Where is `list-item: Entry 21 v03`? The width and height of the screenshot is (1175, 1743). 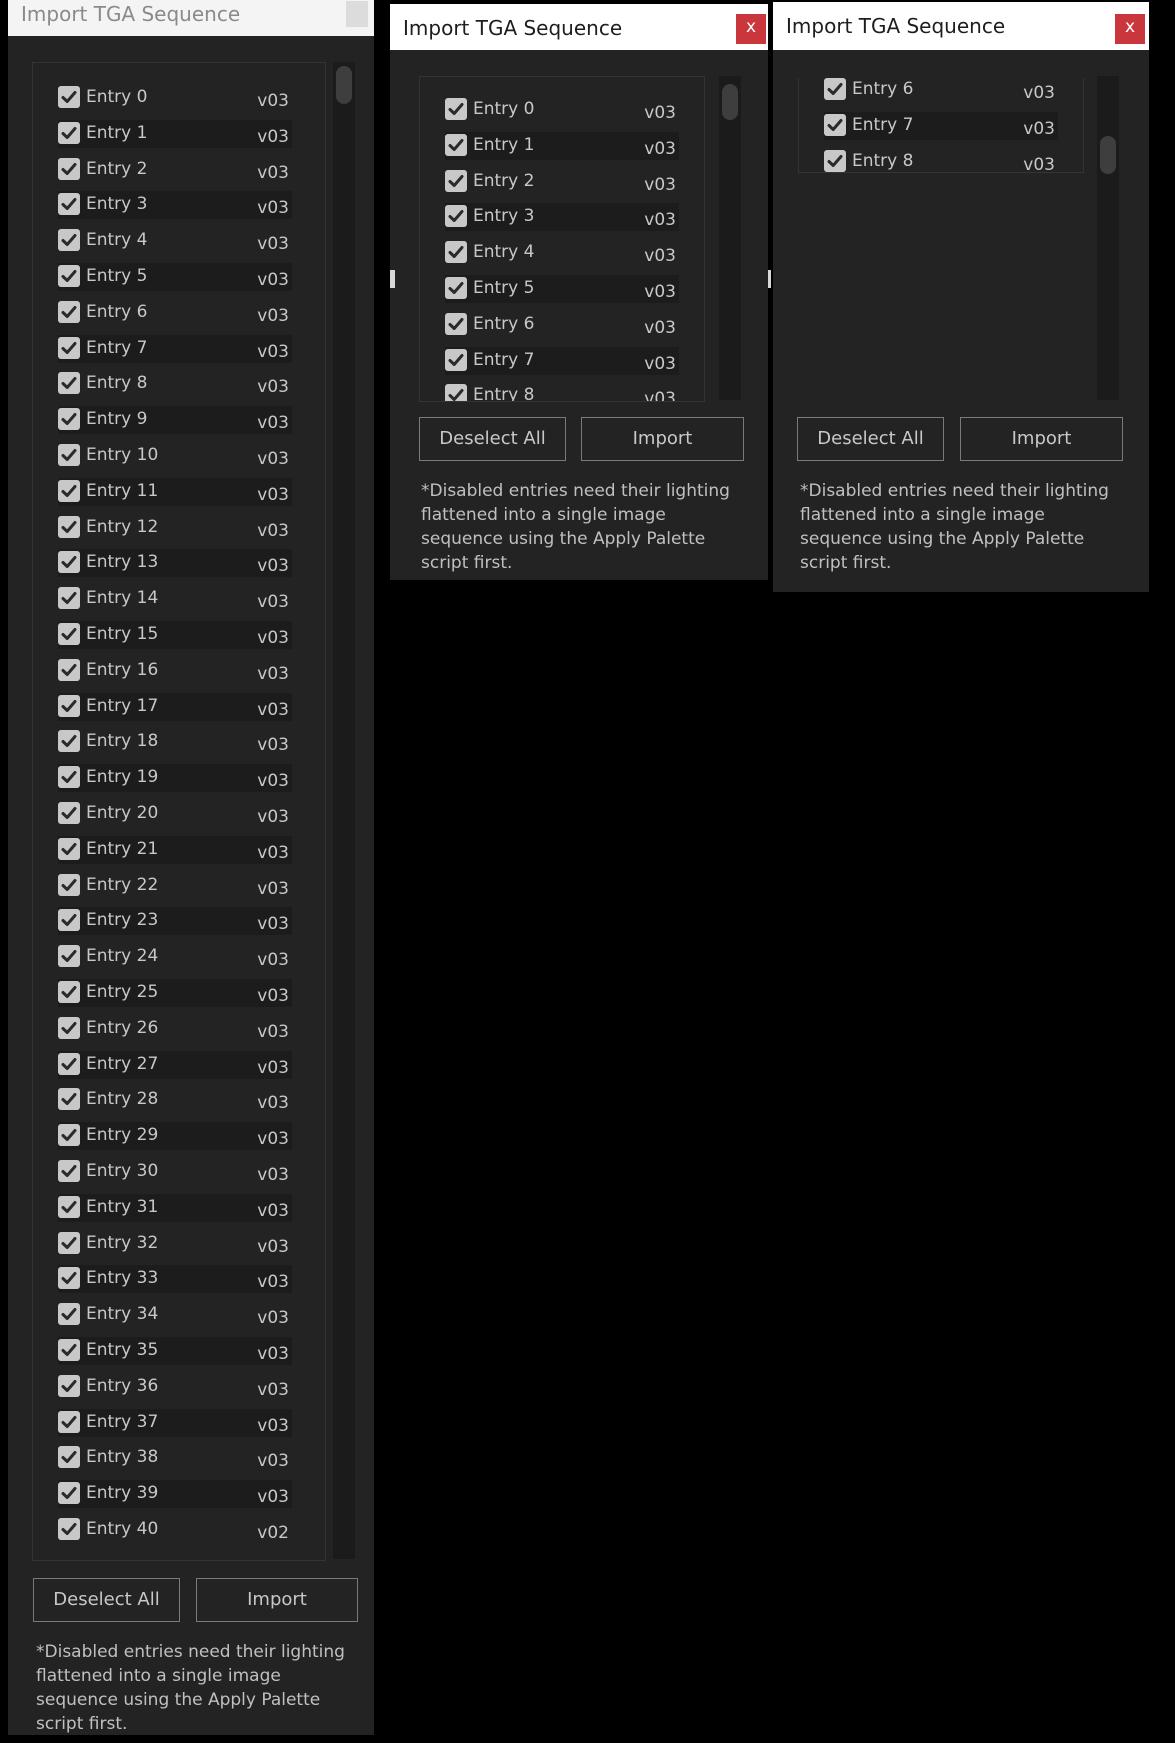 list-item: Entry 21 v03 is located at coordinates (175, 850).